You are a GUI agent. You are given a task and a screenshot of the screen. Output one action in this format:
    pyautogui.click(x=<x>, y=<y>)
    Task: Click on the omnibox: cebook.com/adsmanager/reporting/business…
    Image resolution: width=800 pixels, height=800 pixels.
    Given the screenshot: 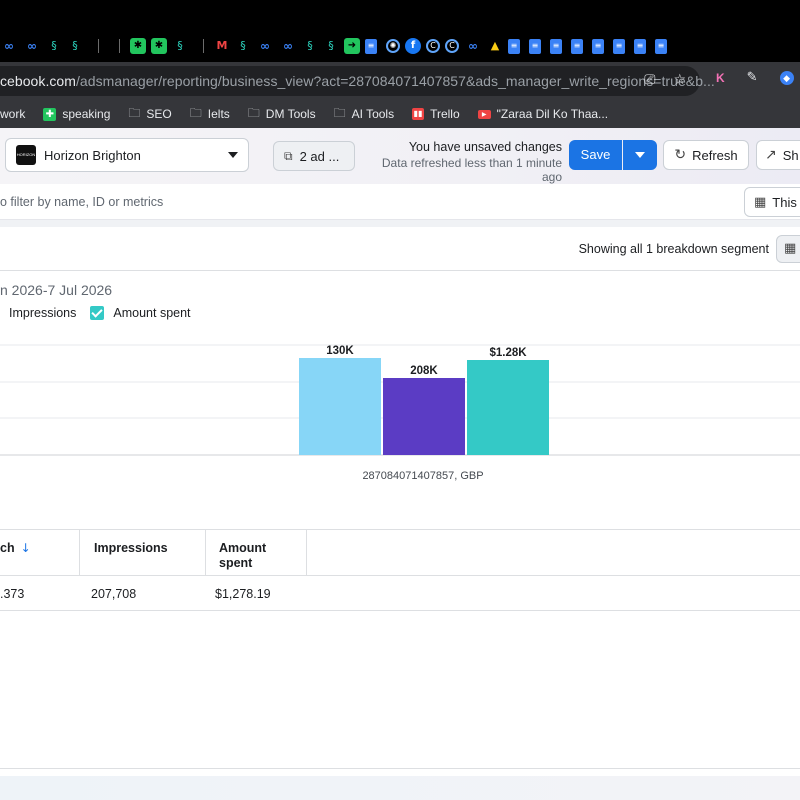 What is the action you would take?
    pyautogui.click(x=357, y=81)
    